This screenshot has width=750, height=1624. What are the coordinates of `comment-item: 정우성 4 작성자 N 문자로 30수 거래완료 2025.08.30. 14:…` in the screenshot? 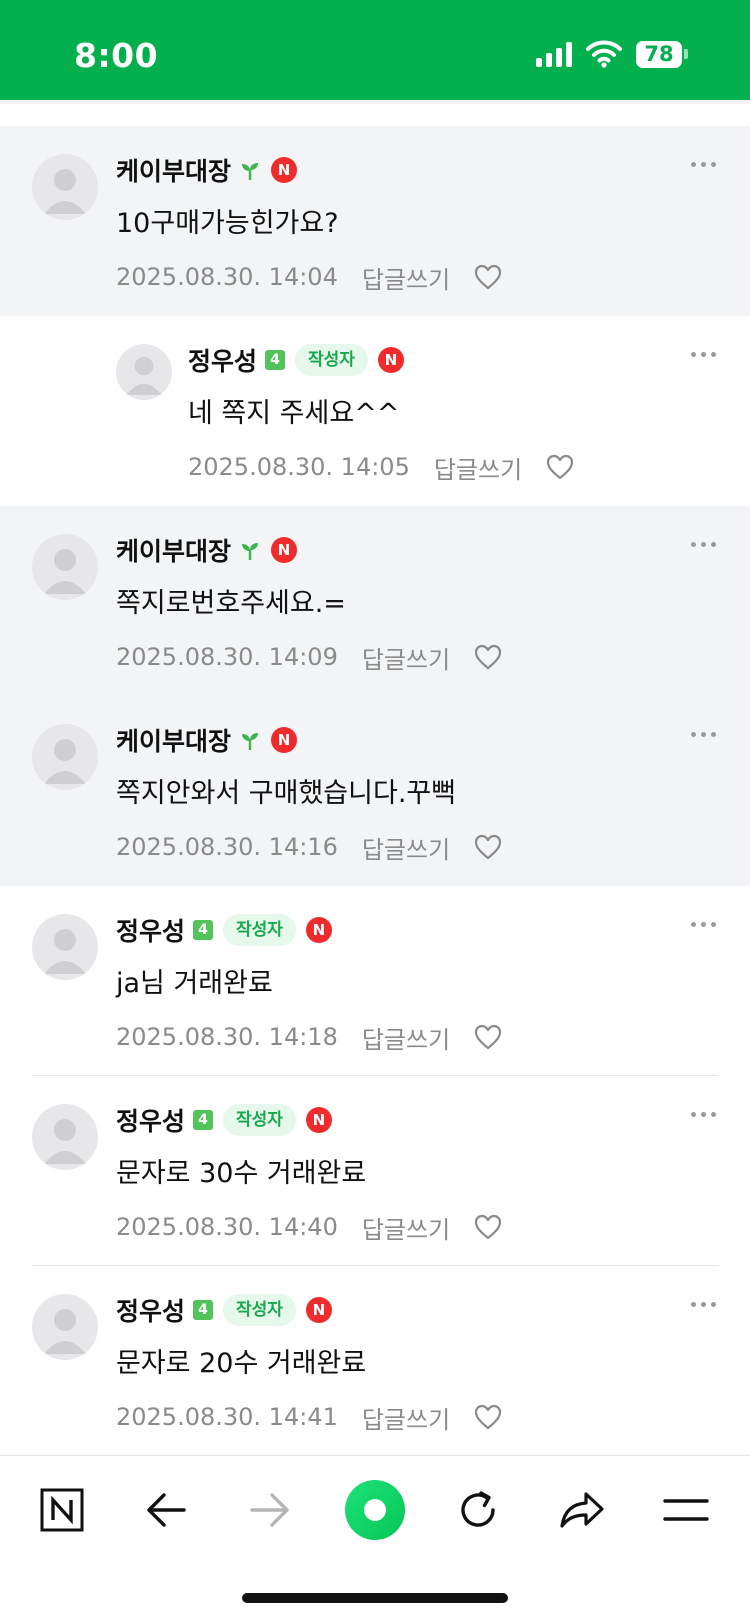 It's located at (375, 1171).